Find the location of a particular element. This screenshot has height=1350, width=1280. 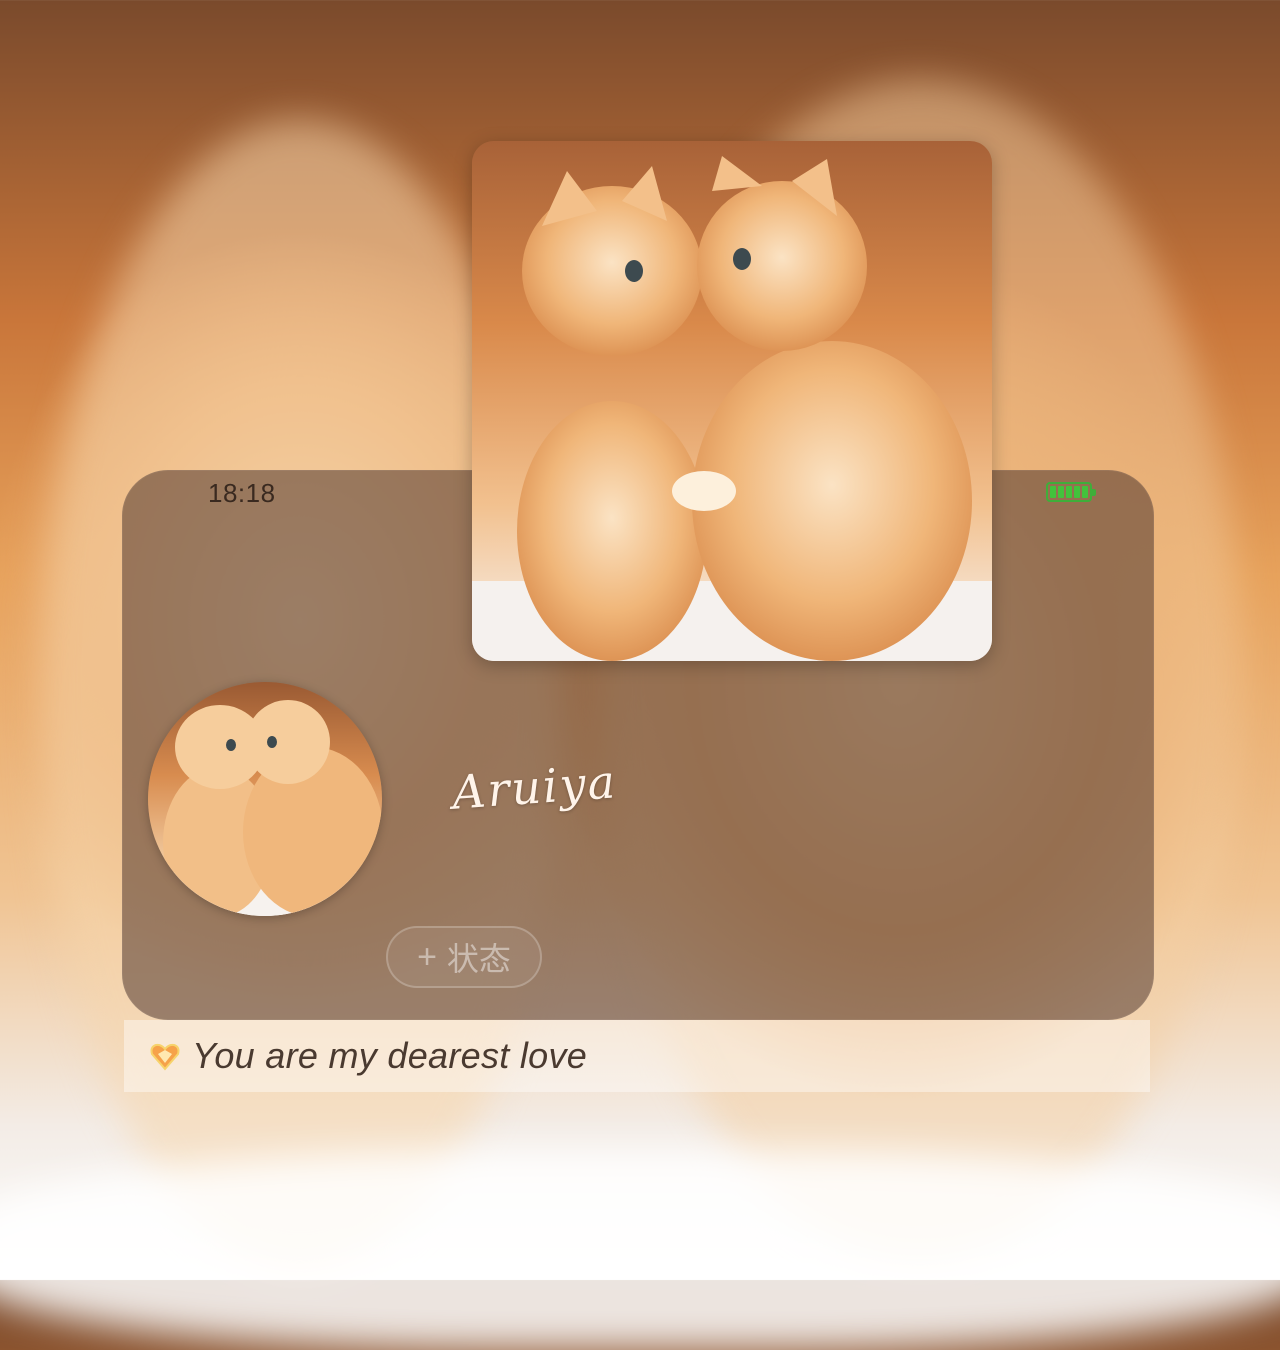

add-status-button: + 状态 is located at coordinates (464, 957).